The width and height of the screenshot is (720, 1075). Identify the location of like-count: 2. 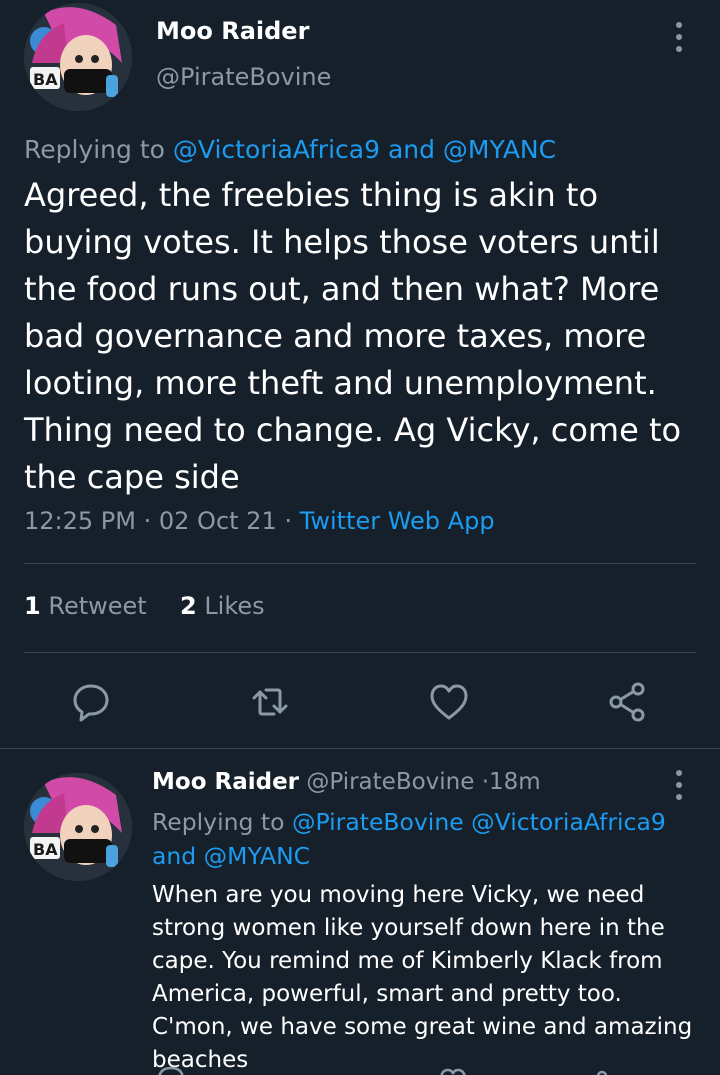
(188, 606).